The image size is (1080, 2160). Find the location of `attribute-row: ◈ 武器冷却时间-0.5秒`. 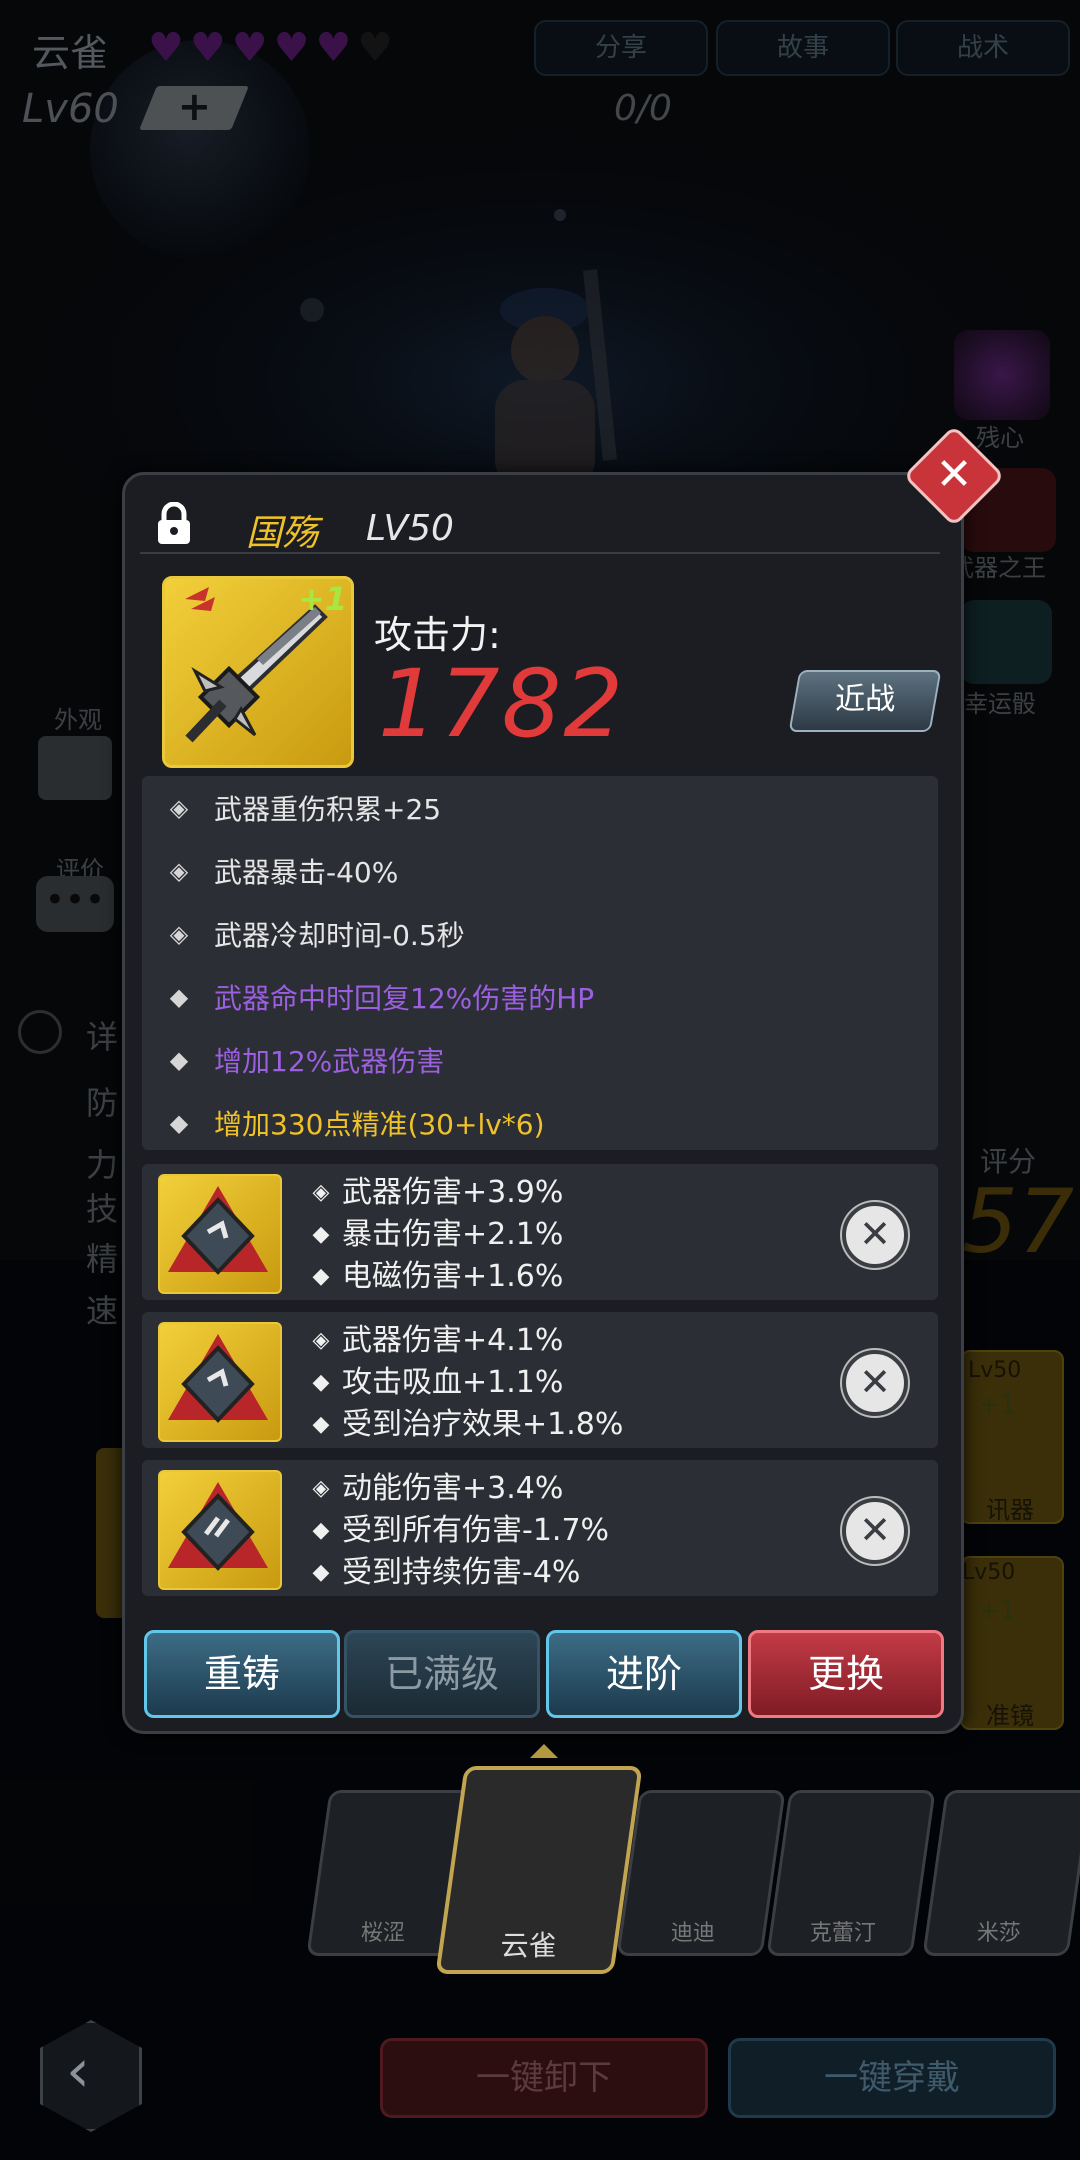

attribute-row: ◈ 武器冷却时间-0.5秒 is located at coordinates (315, 934).